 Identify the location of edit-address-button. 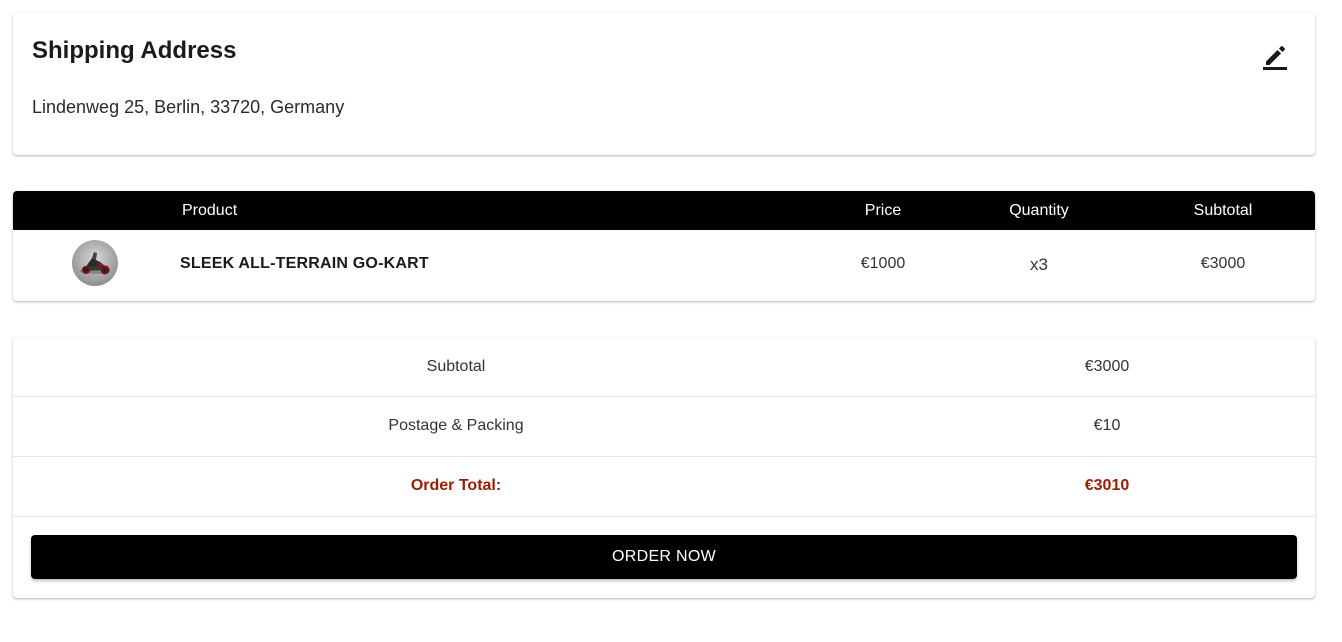
(1275, 56).